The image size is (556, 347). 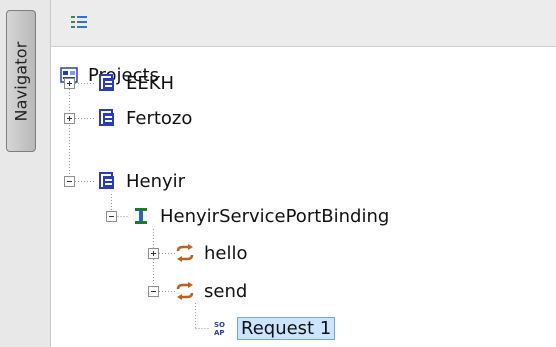 I want to click on tree-node-label: EEKH, so click(x=150, y=83).